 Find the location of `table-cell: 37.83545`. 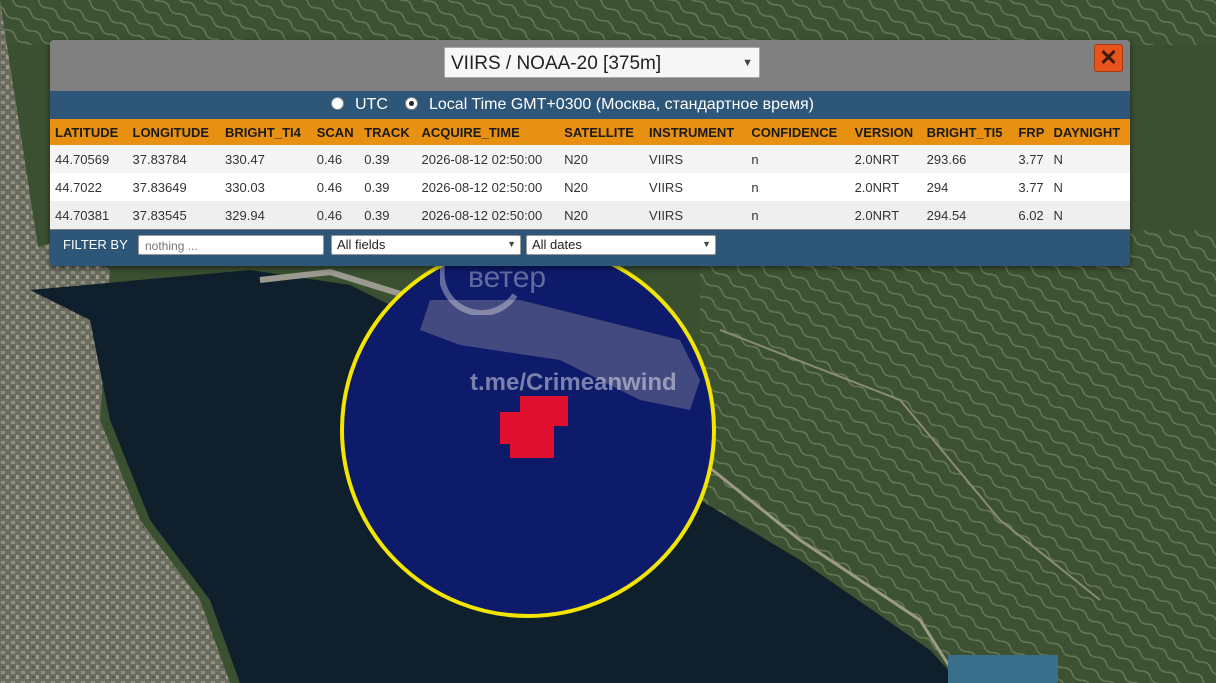

table-cell: 37.83545 is located at coordinates (174, 215).